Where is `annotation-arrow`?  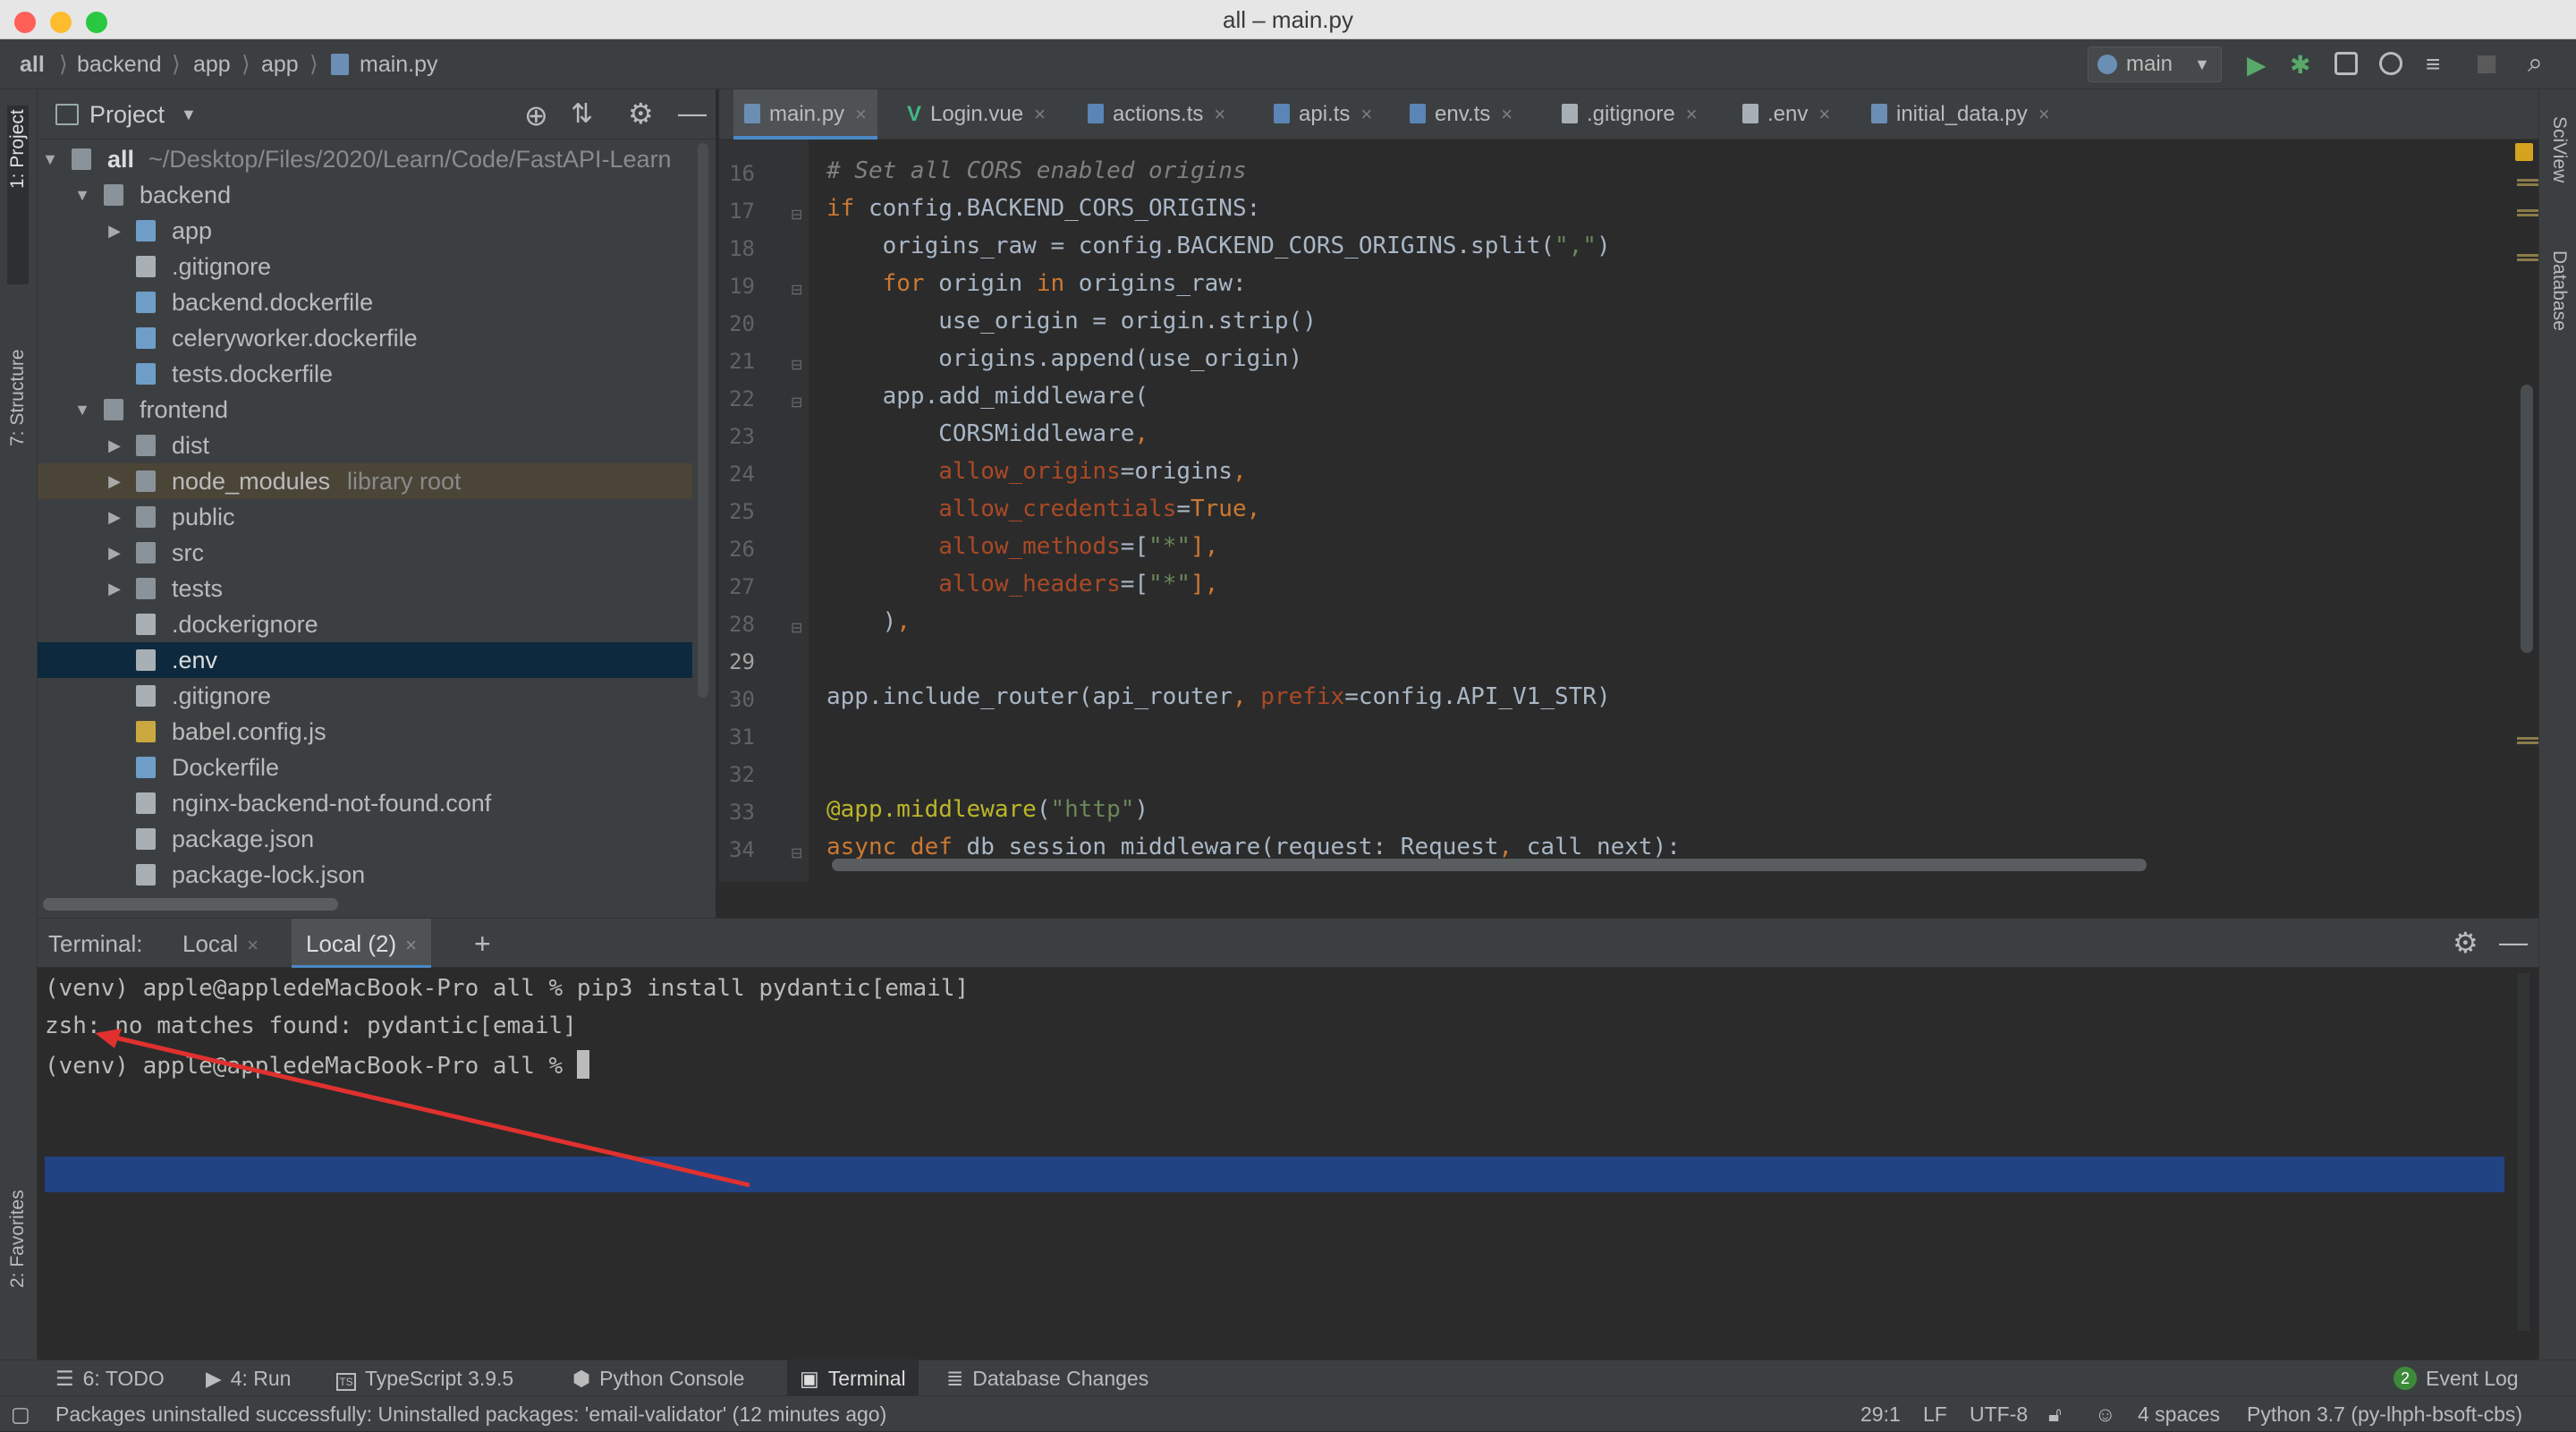 annotation-arrow is located at coordinates (422, 1108).